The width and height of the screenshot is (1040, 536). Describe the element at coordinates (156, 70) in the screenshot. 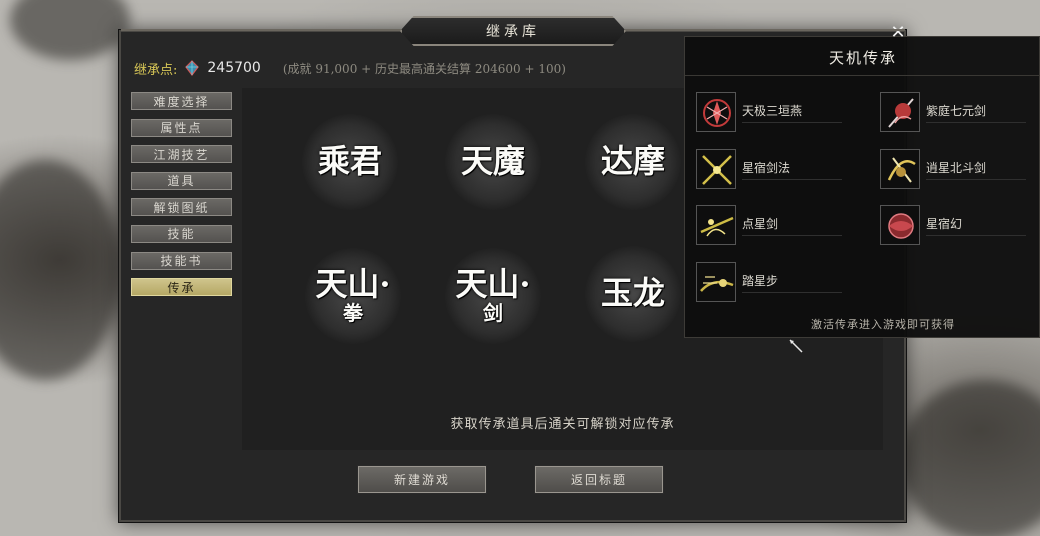

I see `points-label: 继承点:` at that location.